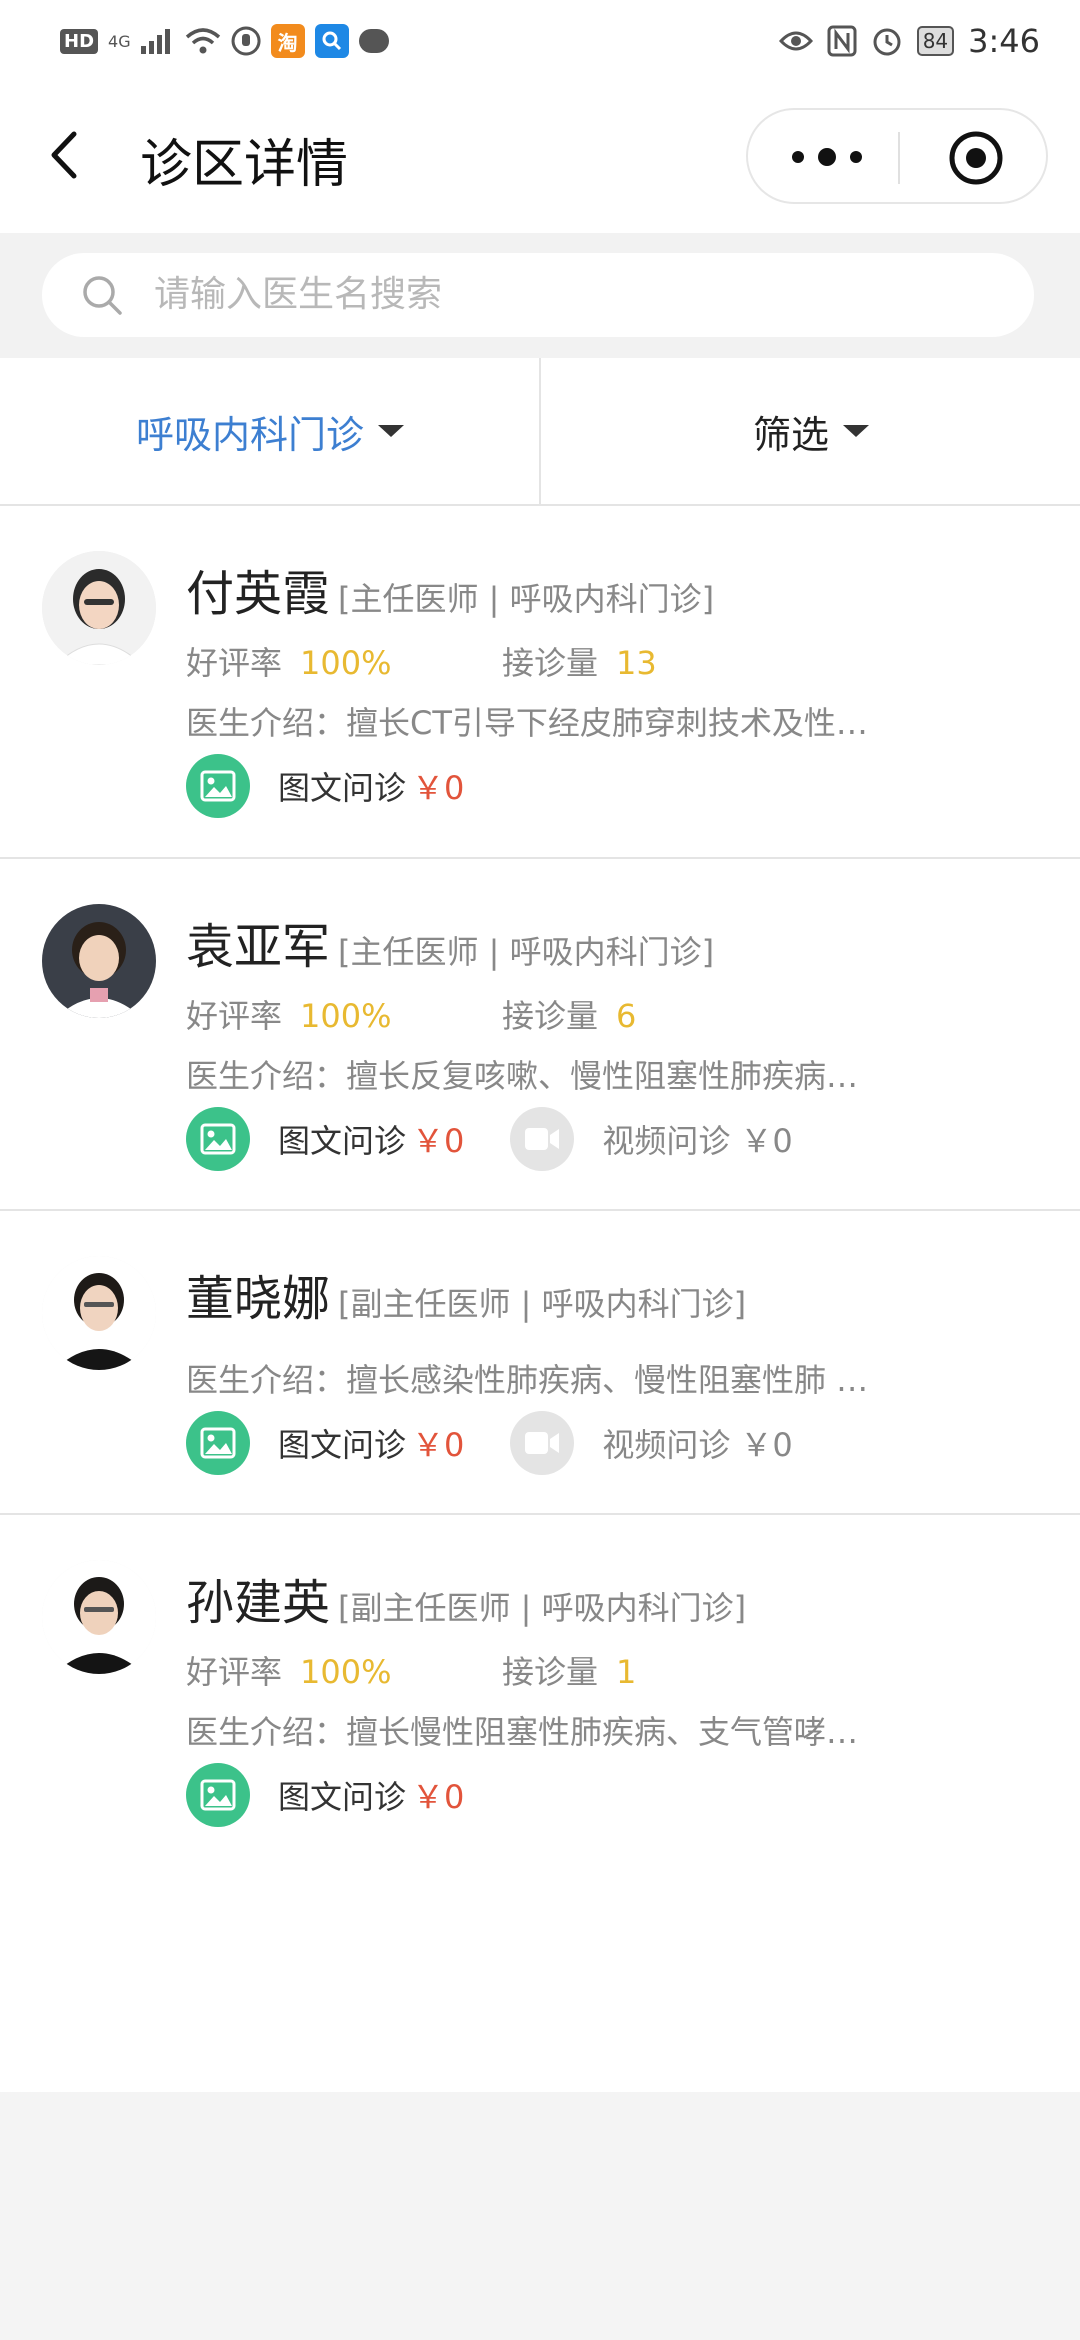 This screenshot has width=1080, height=2340. Describe the element at coordinates (331, 41) in the screenshot. I see `search-app-icon` at that location.